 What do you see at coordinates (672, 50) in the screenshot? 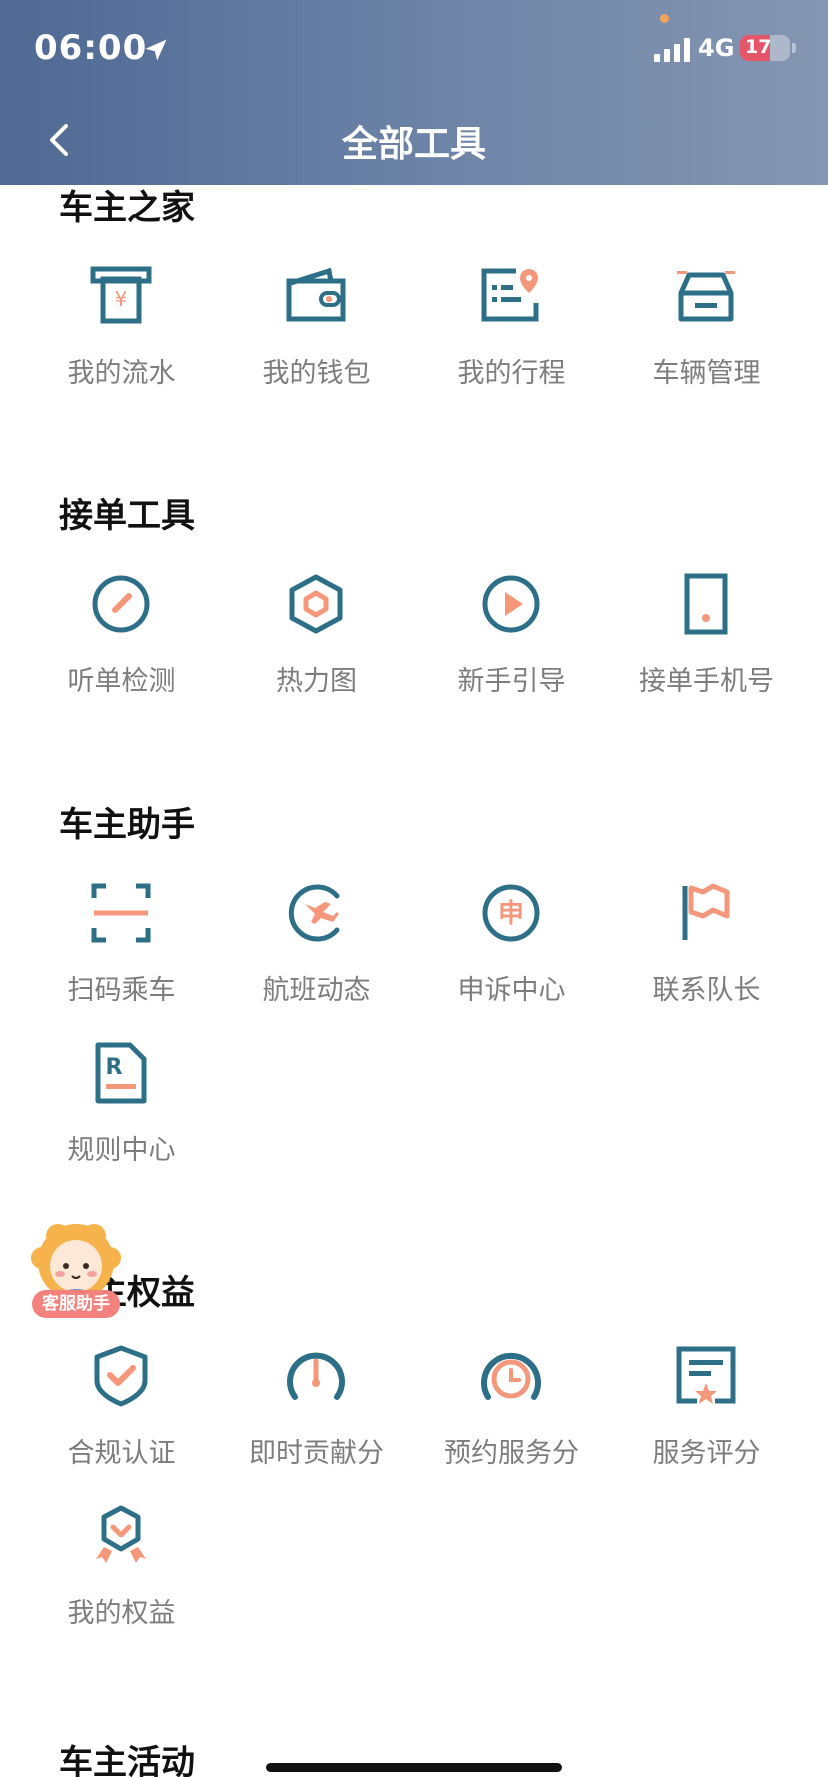
I see `signal-icon` at bounding box center [672, 50].